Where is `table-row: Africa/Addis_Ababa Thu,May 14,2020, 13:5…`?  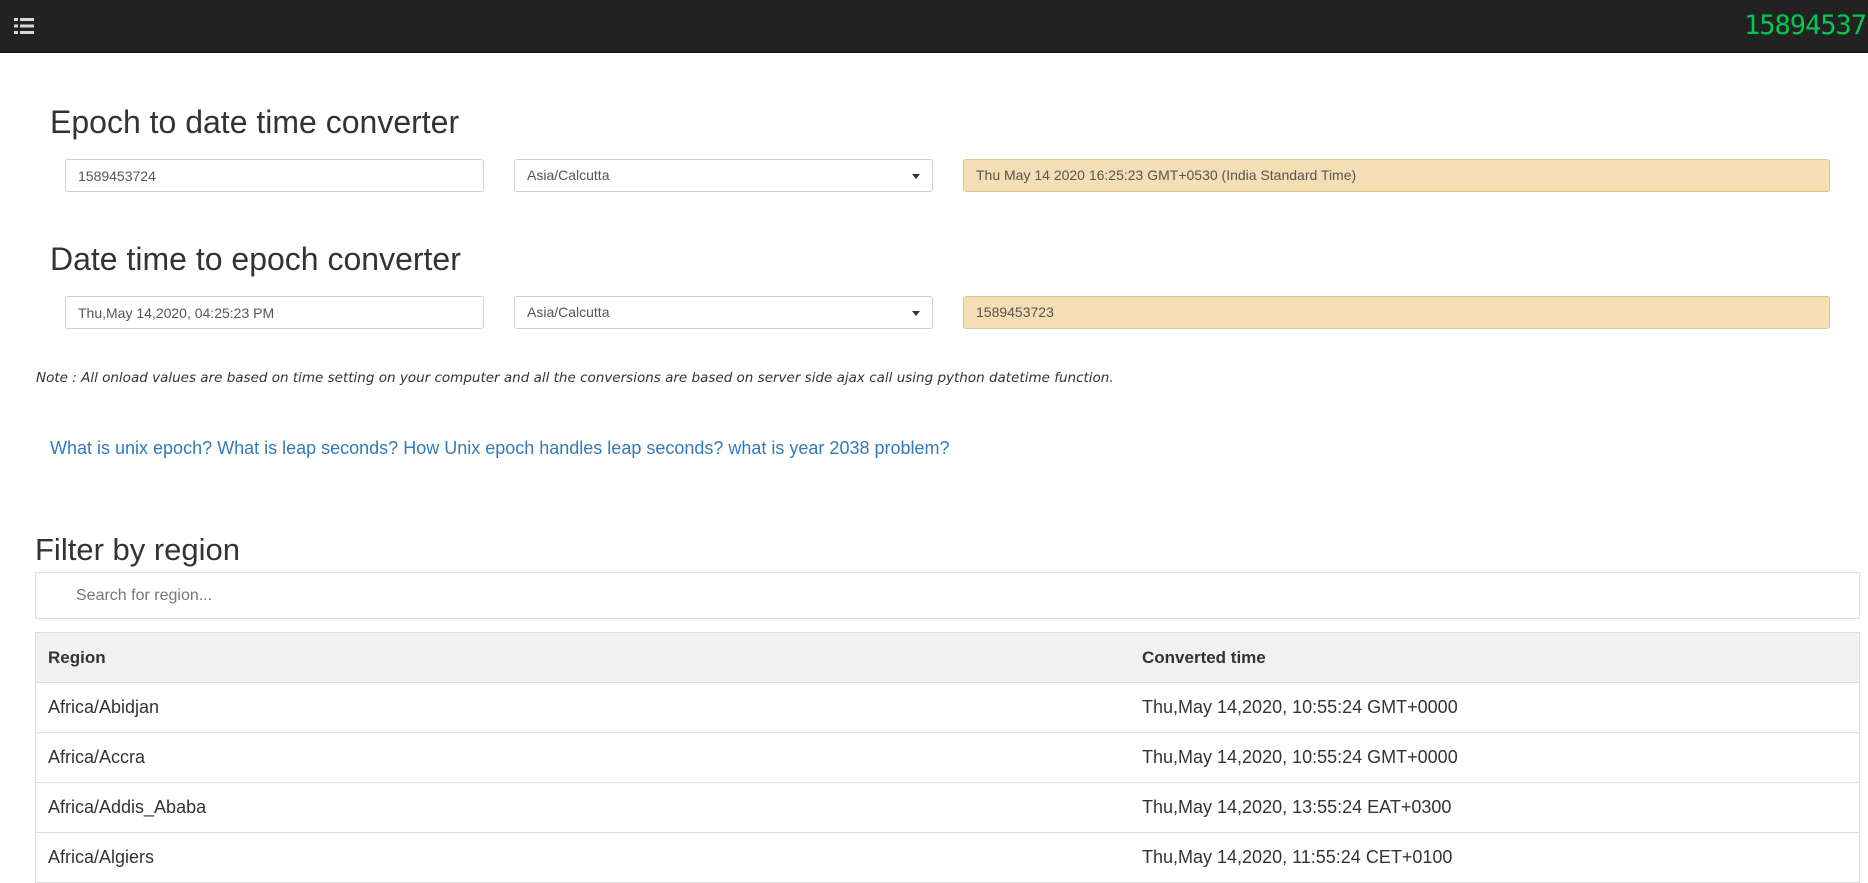
table-row: Africa/Addis_Ababa Thu,May 14,2020, 13:5… is located at coordinates (947, 807).